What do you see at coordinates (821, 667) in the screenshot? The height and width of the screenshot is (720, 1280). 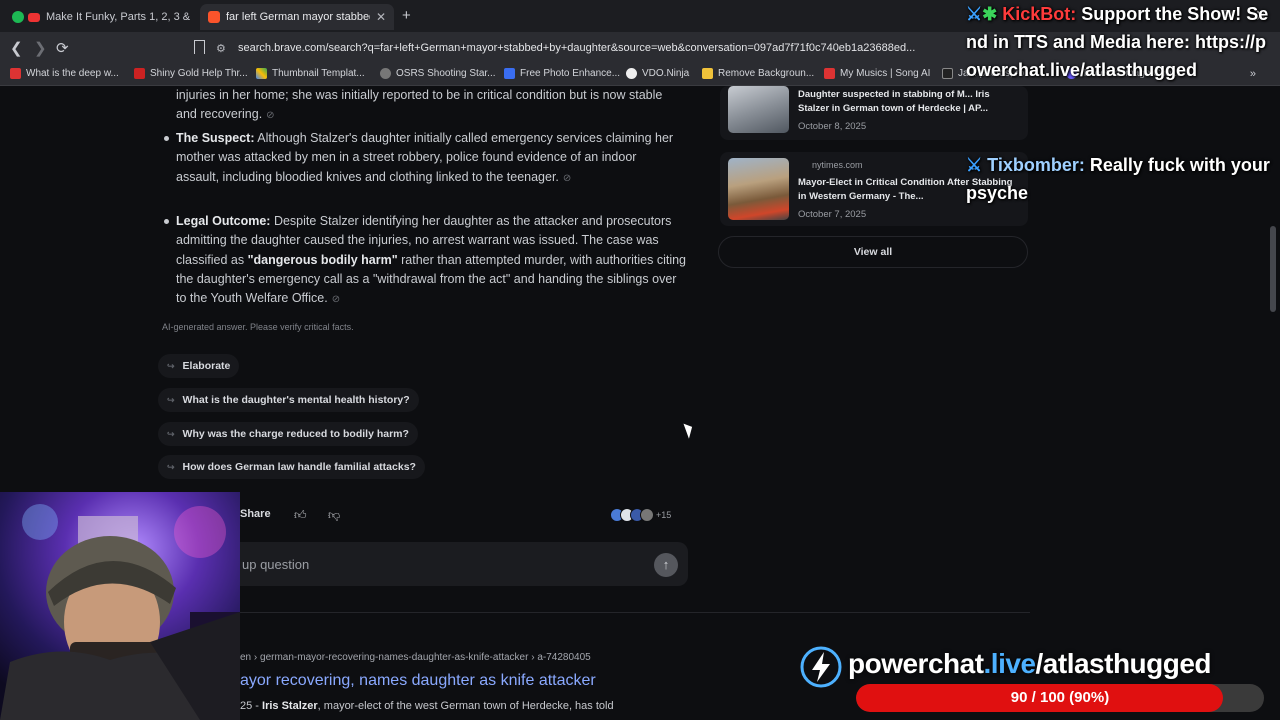 I see `powerchat-bolt-icon` at bounding box center [821, 667].